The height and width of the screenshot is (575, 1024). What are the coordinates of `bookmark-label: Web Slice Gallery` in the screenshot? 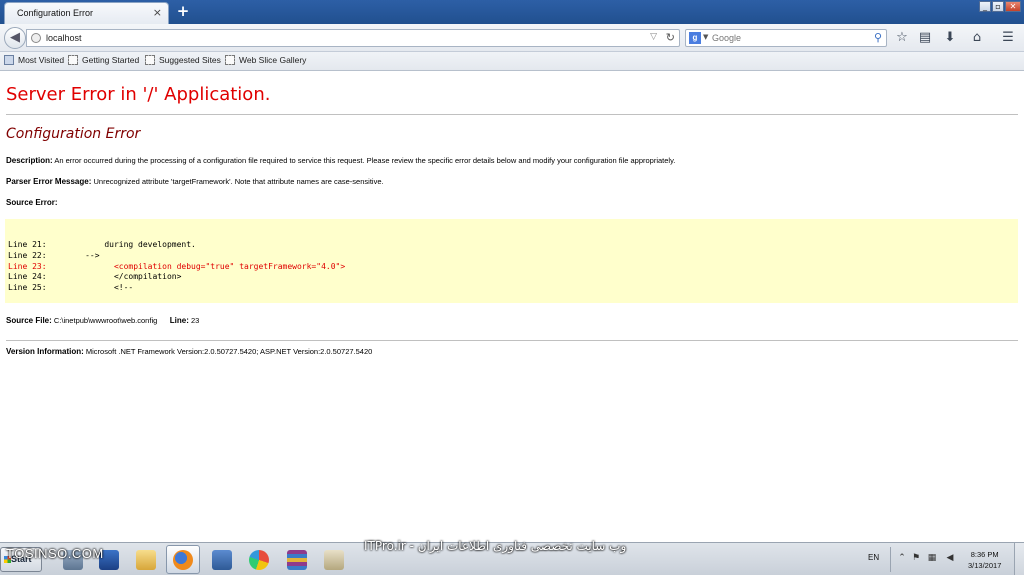 It's located at (273, 60).